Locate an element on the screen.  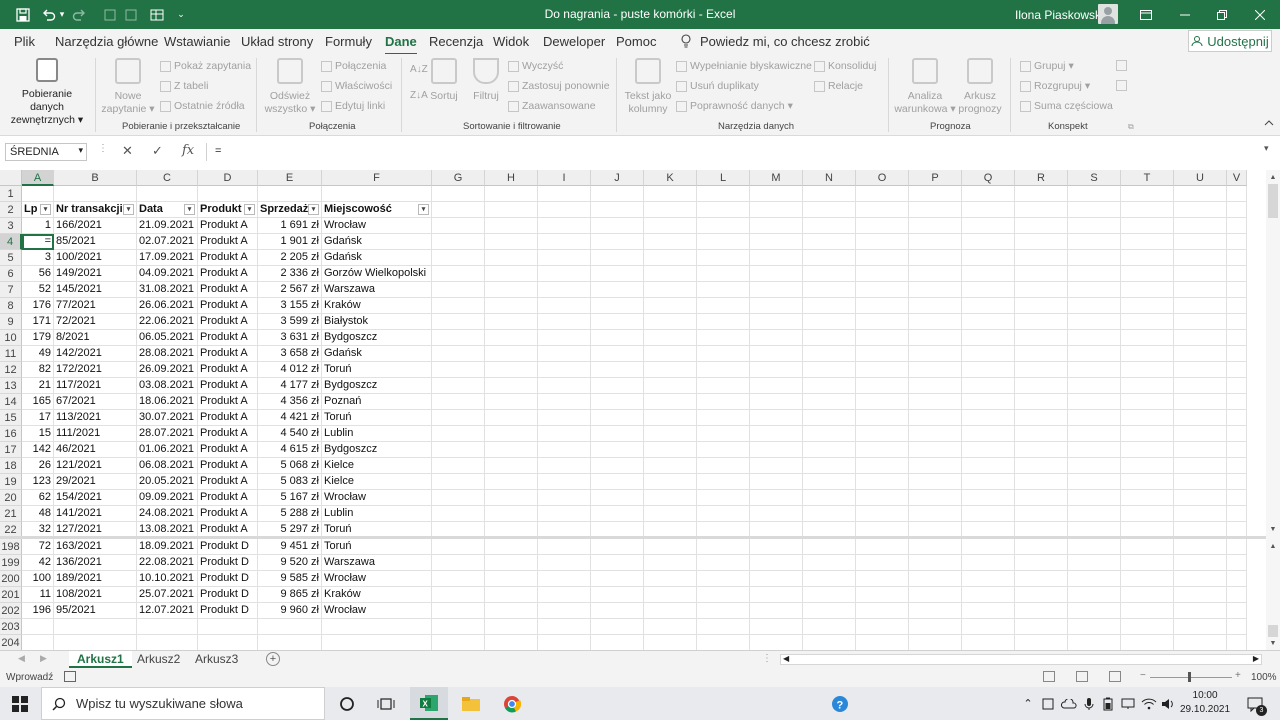
sheet-tab-arkusz2: Arkusz2 is located at coordinates (158, 659).